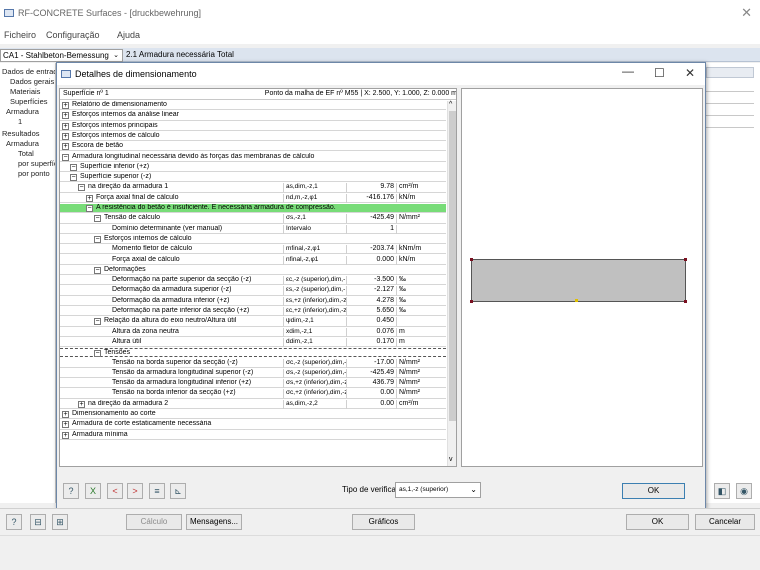 This screenshot has height=570, width=760. I want to click on row-label: Altura útil, so click(127, 341).